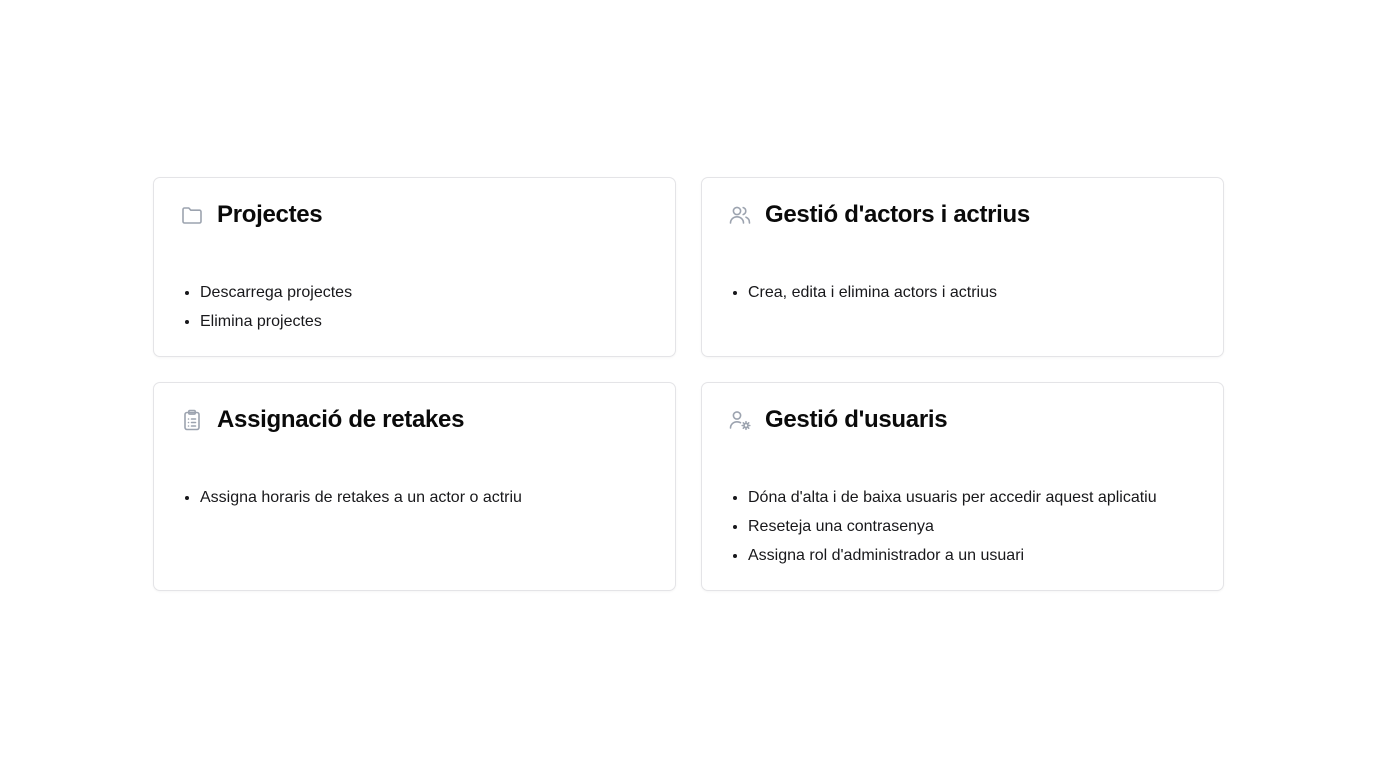 The image size is (1376, 768). I want to click on clipboard-list-icon, so click(192, 420).